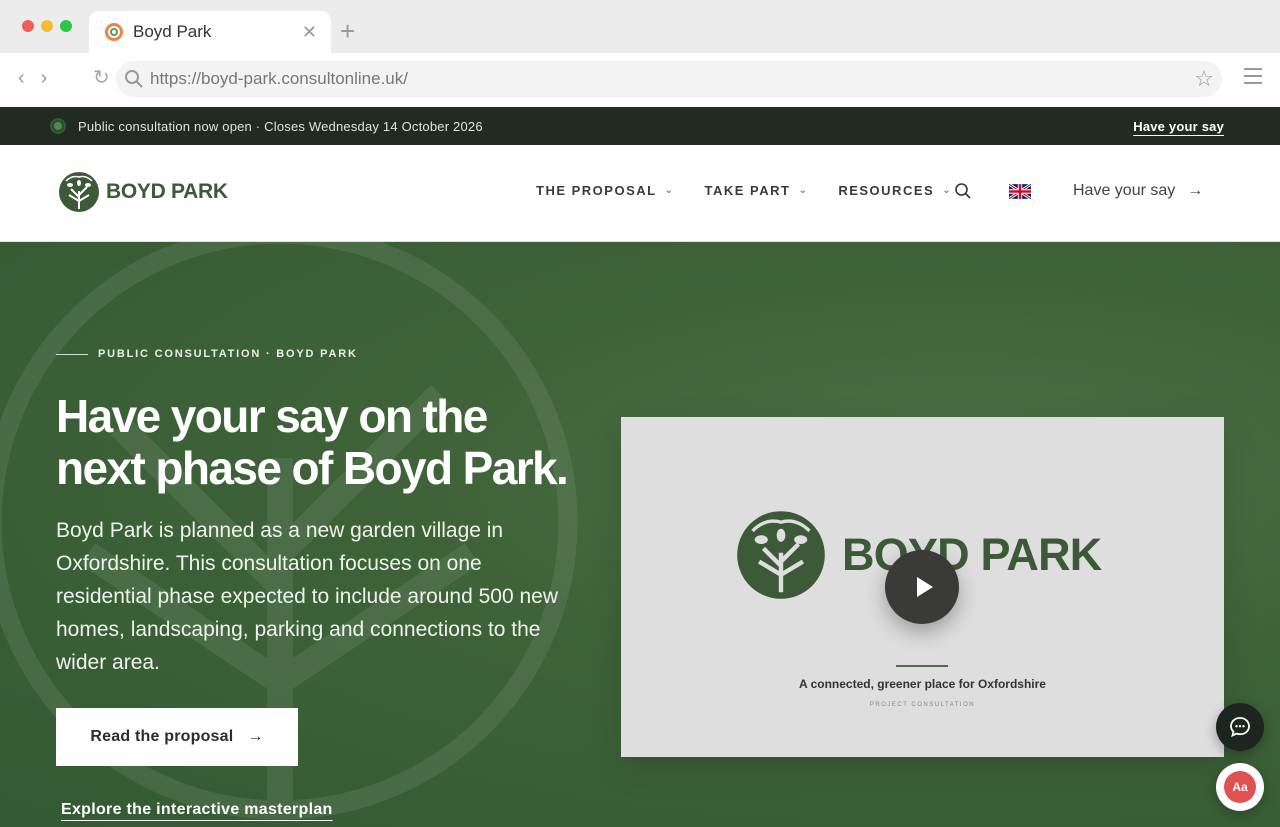 Image resolution: width=1280 pixels, height=827 pixels. What do you see at coordinates (172, 31) in the screenshot?
I see `tab-title: Boyd Park` at bounding box center [172, 31].